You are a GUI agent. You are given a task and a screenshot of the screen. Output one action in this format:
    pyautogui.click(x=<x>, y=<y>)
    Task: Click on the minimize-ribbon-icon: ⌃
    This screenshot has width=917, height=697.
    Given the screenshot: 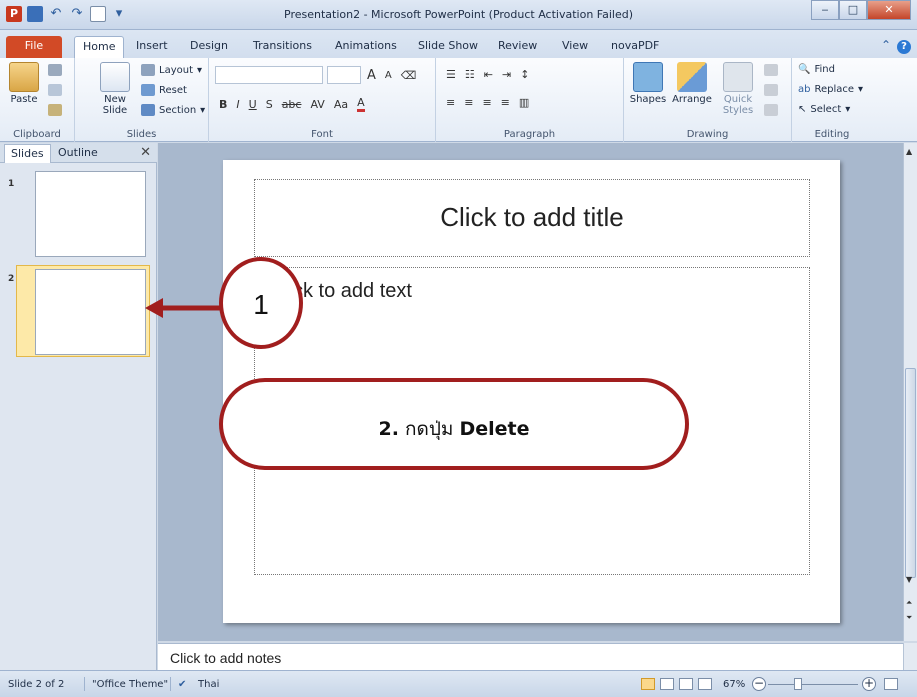 What is the action you would take?
    pyautogui.click(x=886, y=45)
    